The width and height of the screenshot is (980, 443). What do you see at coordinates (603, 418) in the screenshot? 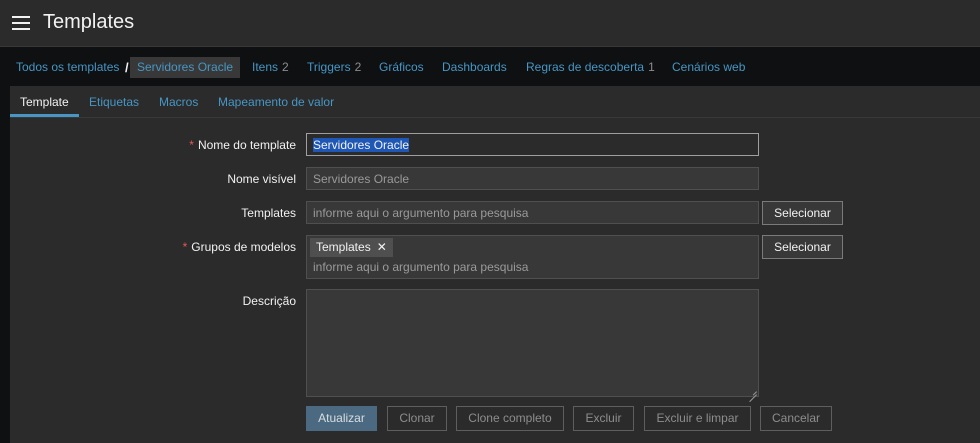
I see `delete-button: Excluir` at bounding box center [603, 418].